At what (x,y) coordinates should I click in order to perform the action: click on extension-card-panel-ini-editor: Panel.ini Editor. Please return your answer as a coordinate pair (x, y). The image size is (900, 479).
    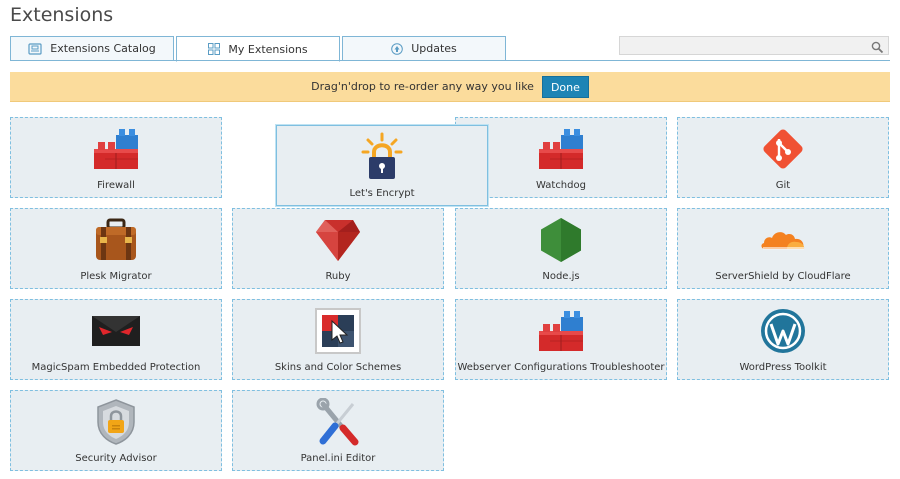
    Looking at the image, I should click on (338, 430).